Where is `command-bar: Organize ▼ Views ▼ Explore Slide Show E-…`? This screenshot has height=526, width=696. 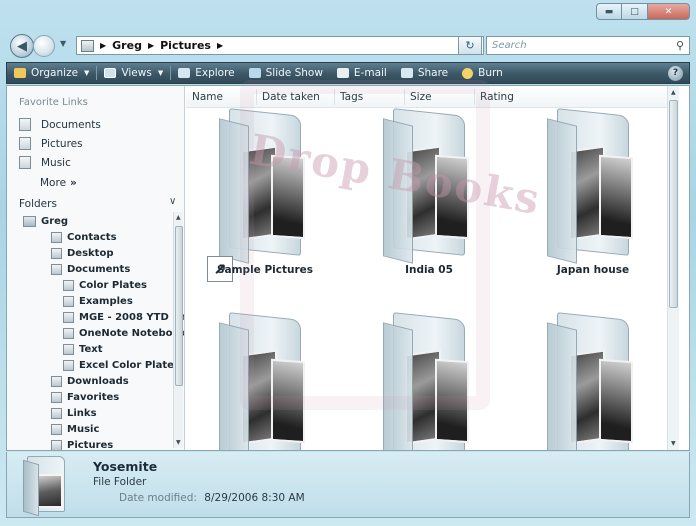
command-bar: Organize ▼ Views ▼ Explore Slide Show E-… is located at coordinates (348, 73).